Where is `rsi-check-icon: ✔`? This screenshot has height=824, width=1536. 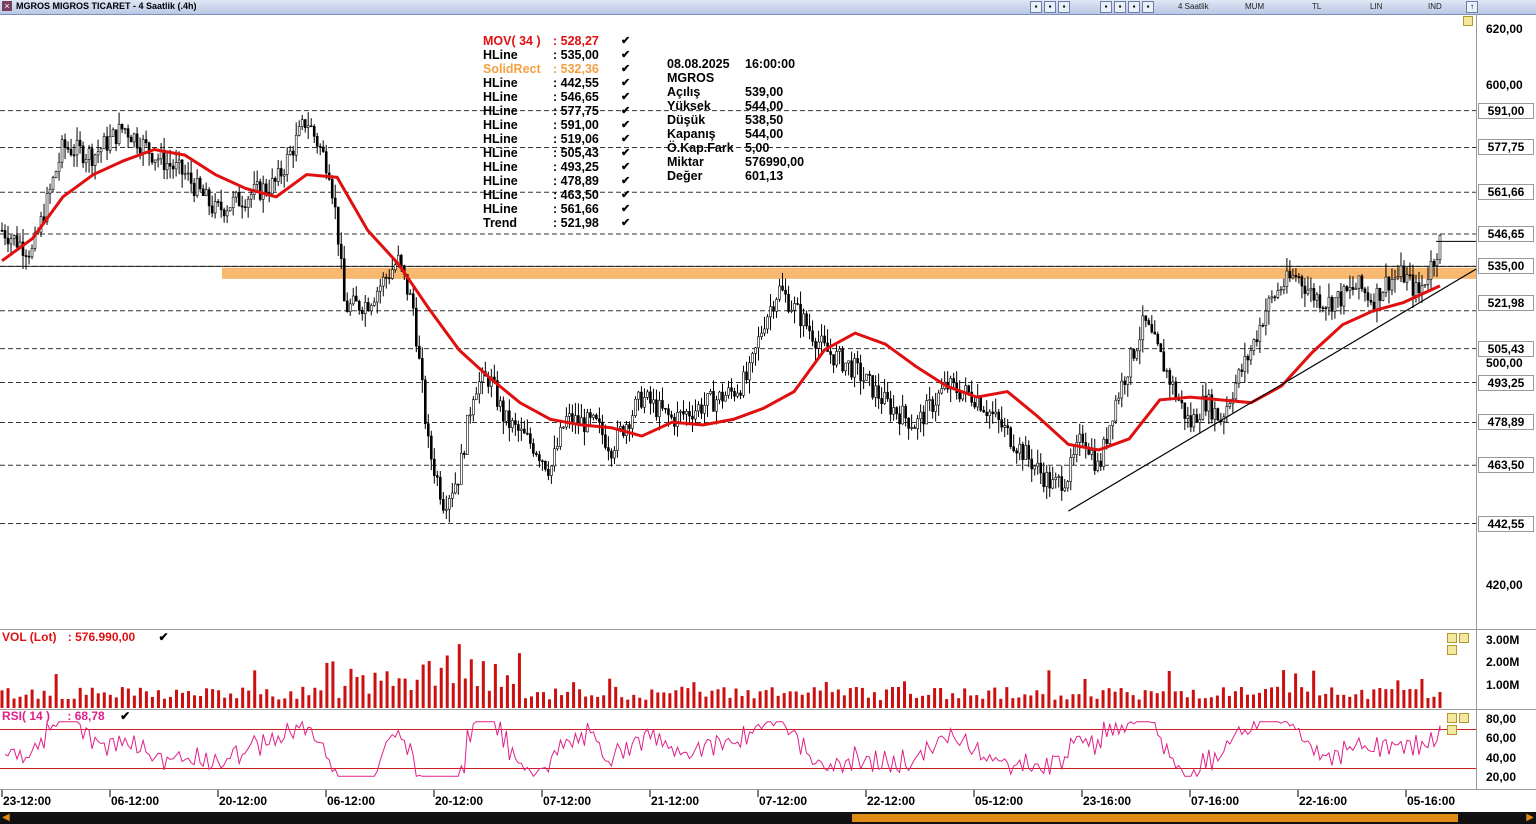
rsi-check-icon: ✔ is located at coordinates (125, 716).